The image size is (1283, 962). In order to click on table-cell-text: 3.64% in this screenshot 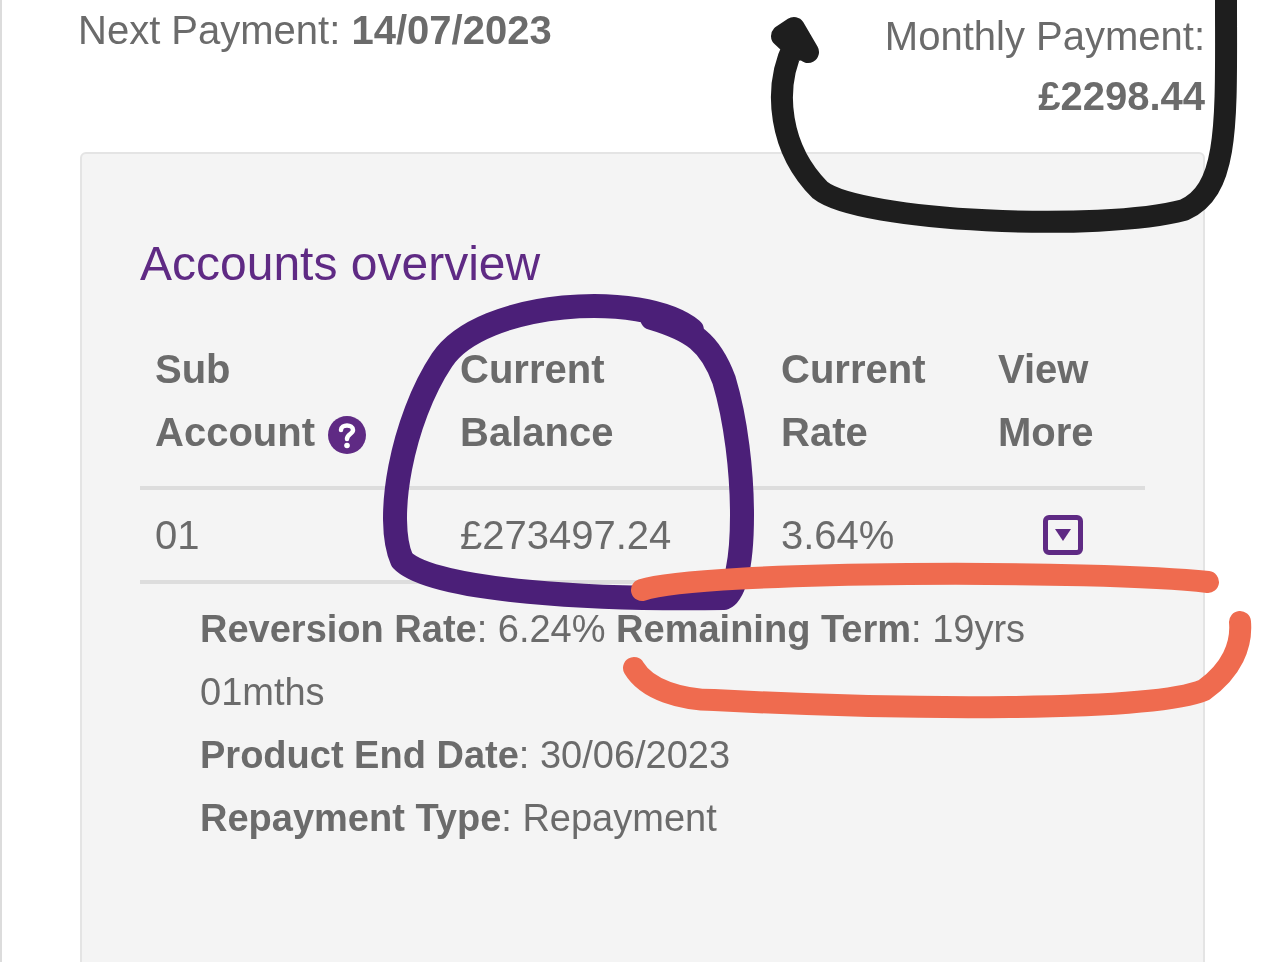, I will do `click(838, 535)`.